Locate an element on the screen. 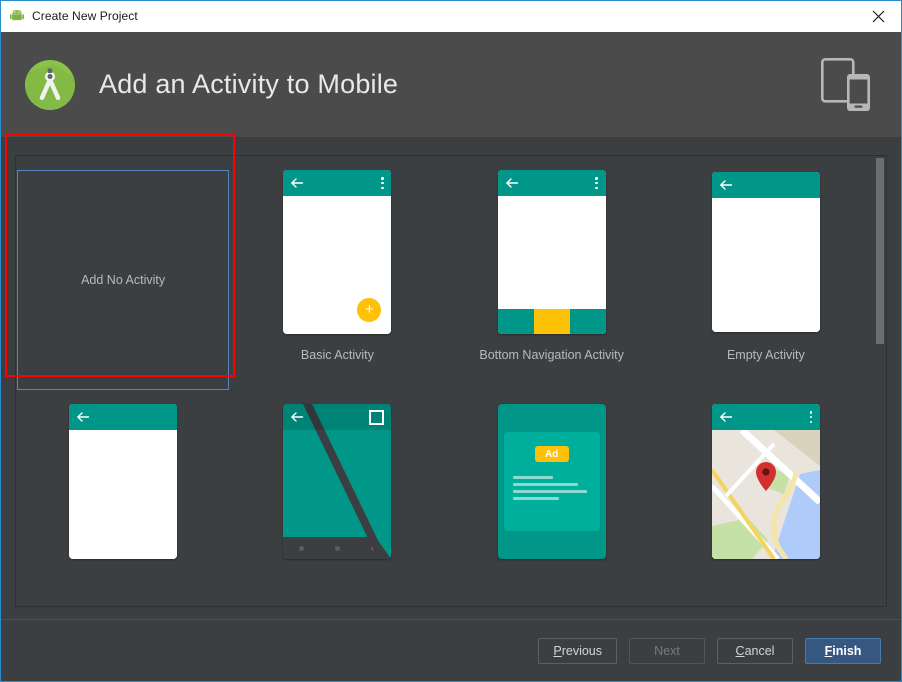 This screenshot has width=902, height=682. map-illustration-icon is located at coordinates (765, 494).